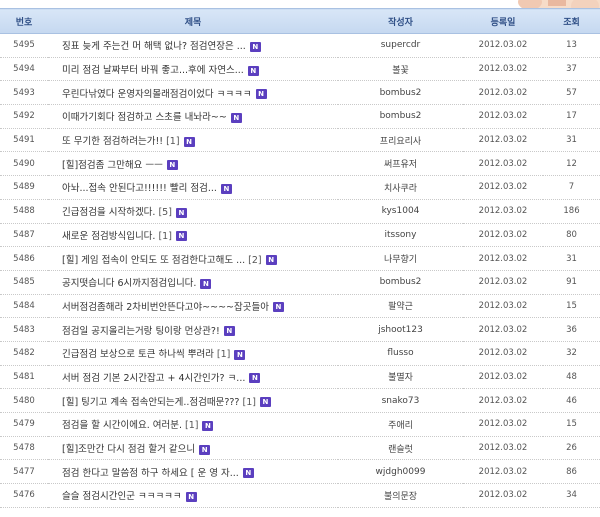 This screenshot has width=600, height=517. What do you see at coordinates (400, 45) in the screenshot?
I see `post-writer: supercdr` at bounding box center [400, 45].